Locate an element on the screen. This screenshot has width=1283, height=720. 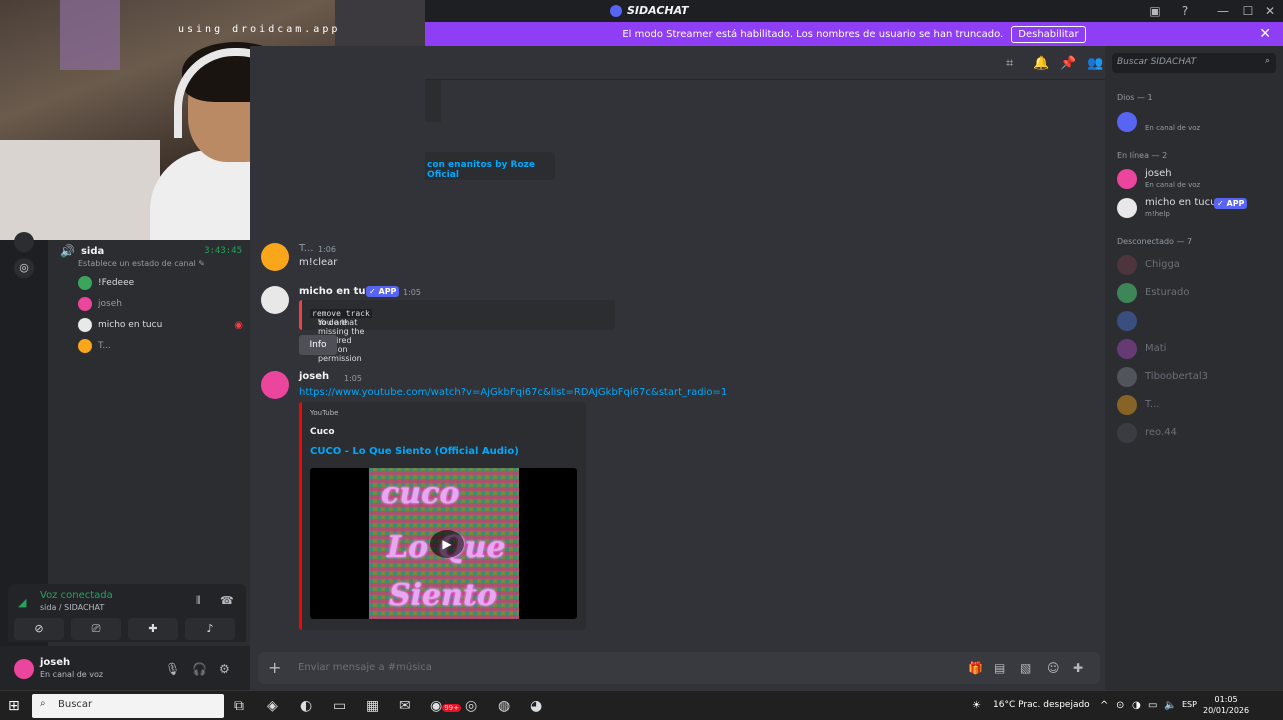
previous-embed-link: con enanitos by Roze Oficial is located at coordinates (491, 170).